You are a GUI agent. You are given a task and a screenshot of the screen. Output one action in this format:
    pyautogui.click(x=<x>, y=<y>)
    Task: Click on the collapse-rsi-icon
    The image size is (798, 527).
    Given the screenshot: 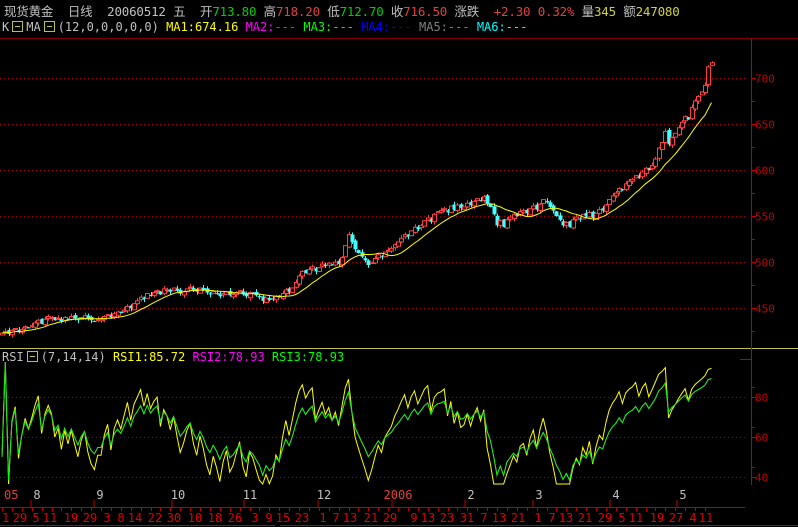 What is the action you would take?
    pyautogui.click(x=32, y=356)
    